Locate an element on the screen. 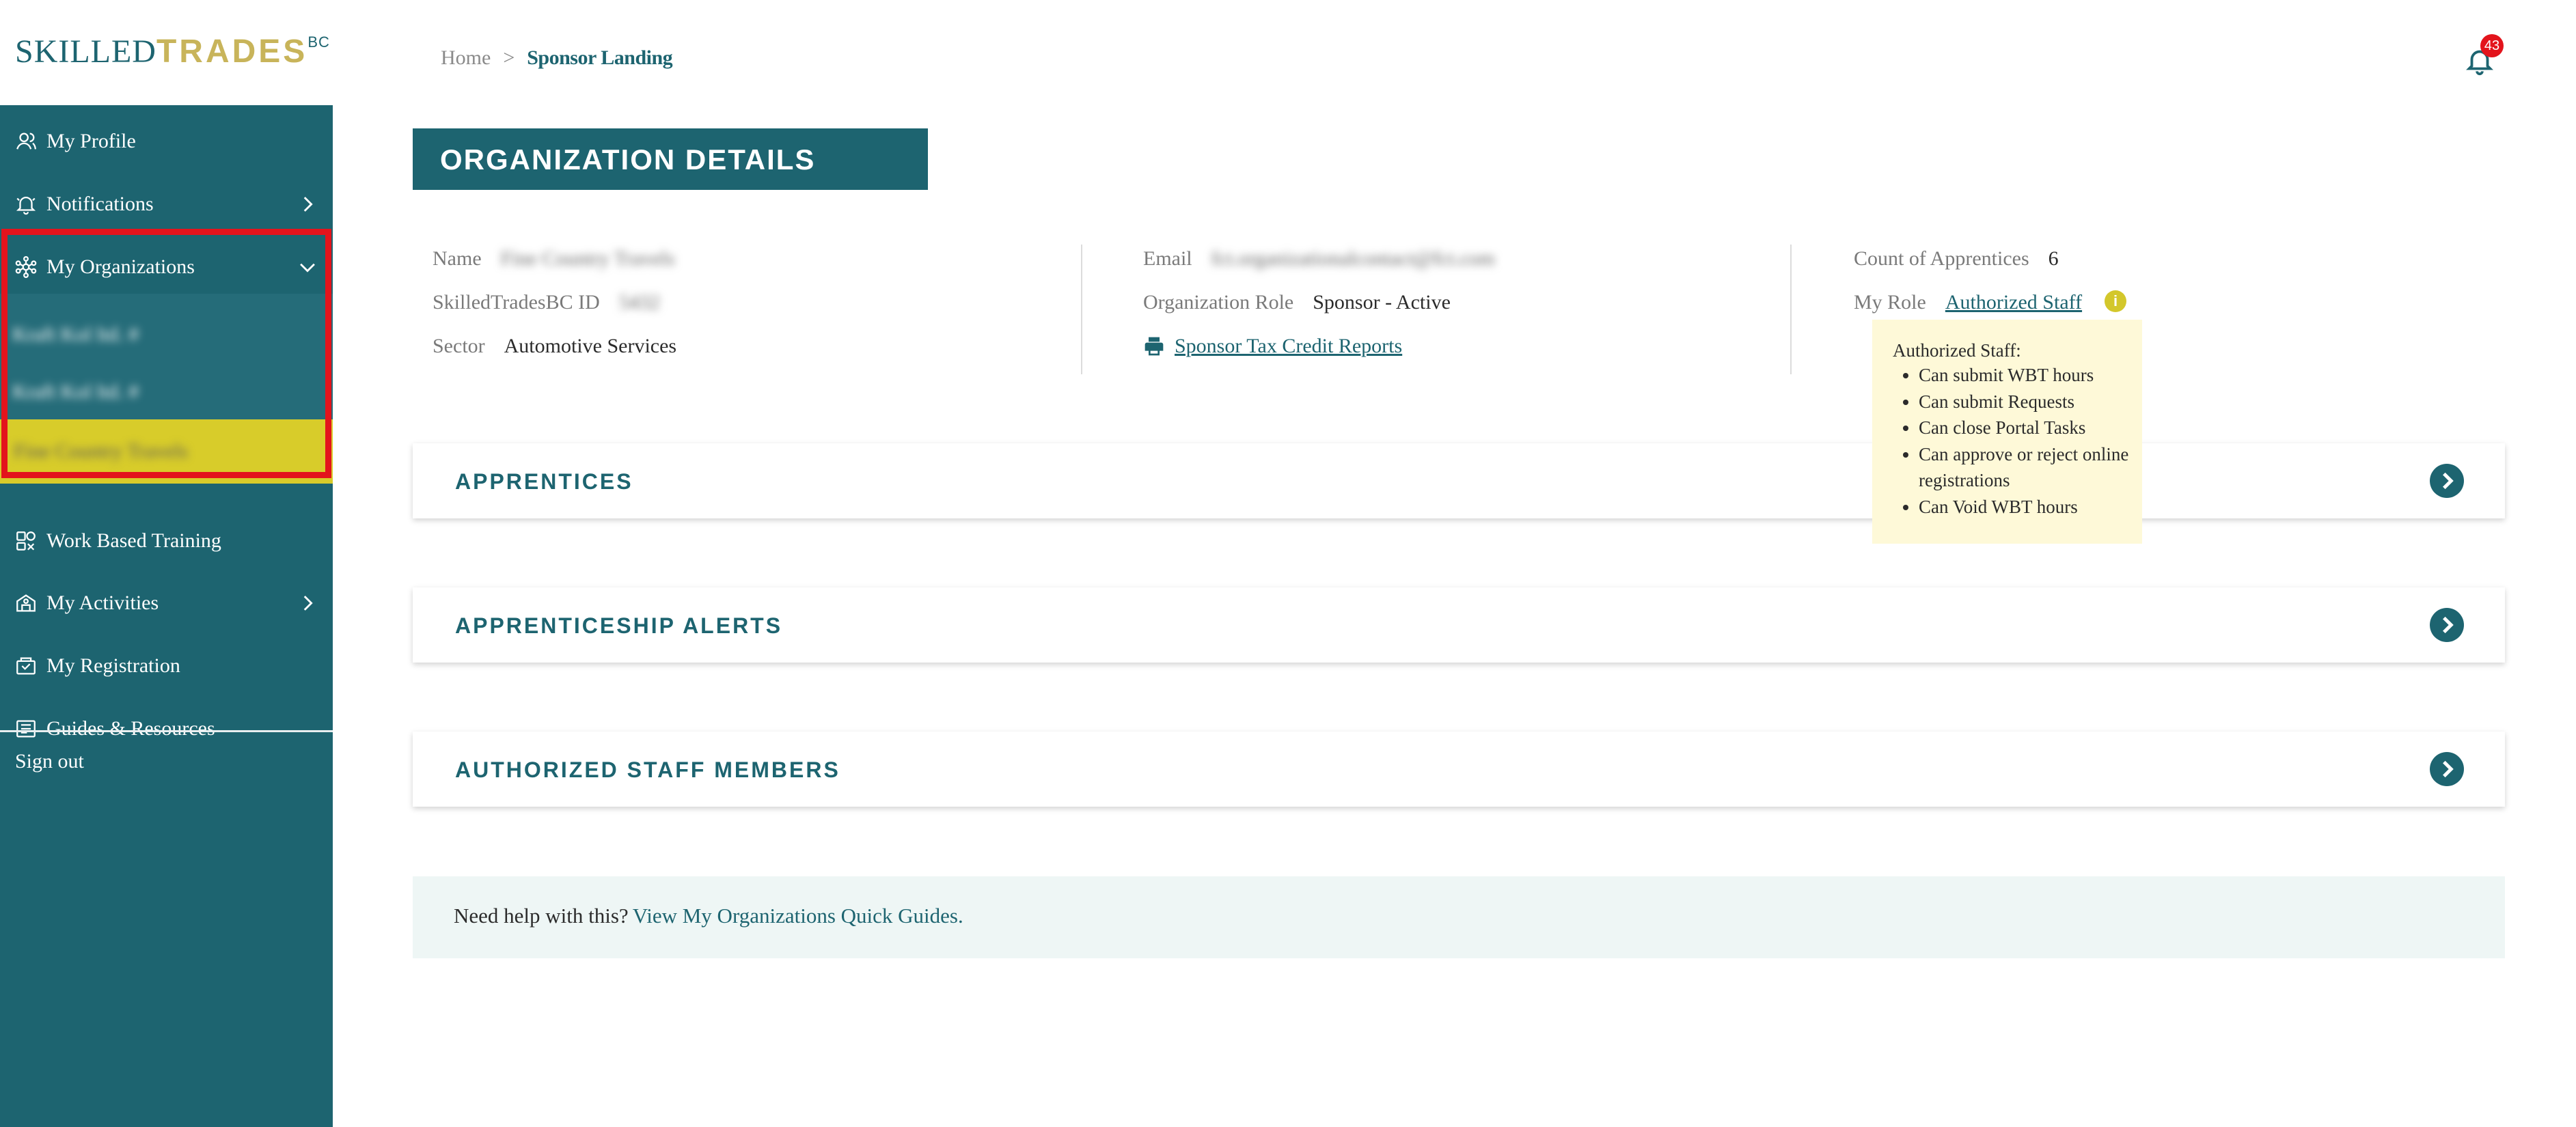 This screenshot has width=2576, height=1127. name-label: Name is located at coordinates (458, 258).